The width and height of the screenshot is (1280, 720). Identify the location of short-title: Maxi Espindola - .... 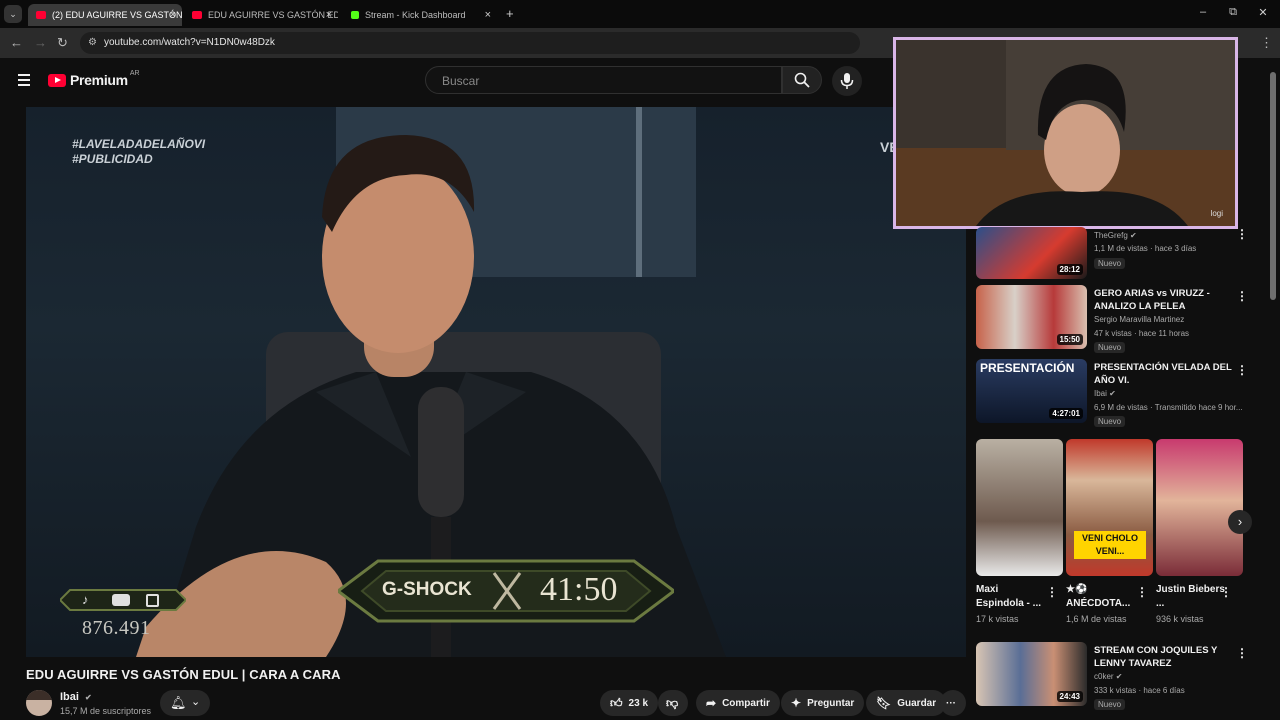
(1011, 597).